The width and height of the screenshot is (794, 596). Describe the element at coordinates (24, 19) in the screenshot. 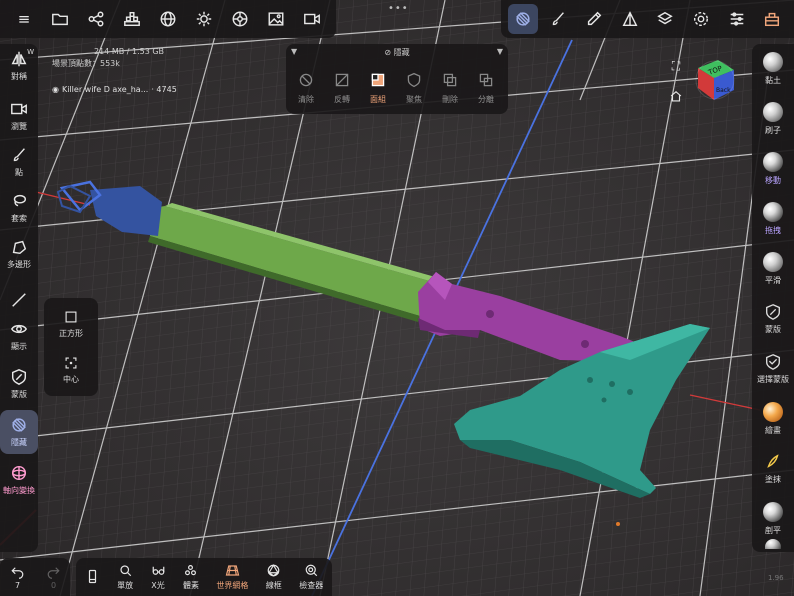

I see `menu-icon: ≡` at that location.